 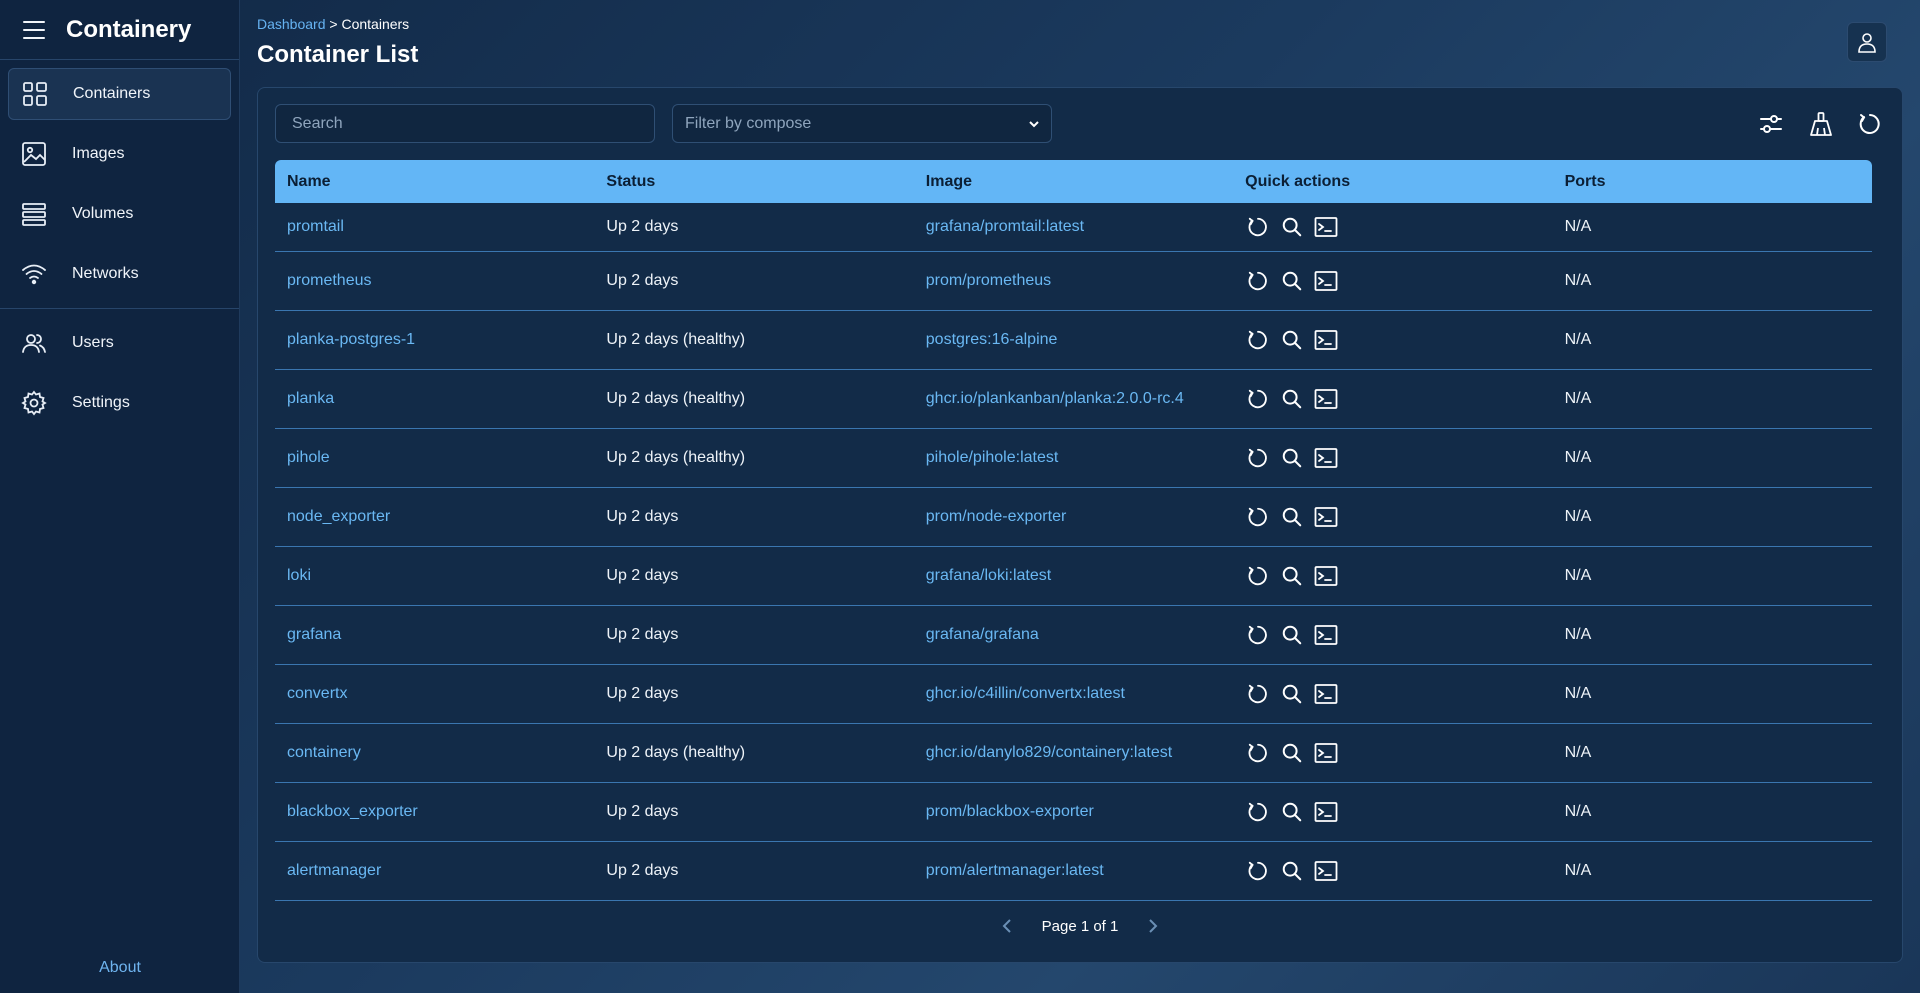 I want to click on container-image-link: grafana/grafana, so click(x=1073, y=635).